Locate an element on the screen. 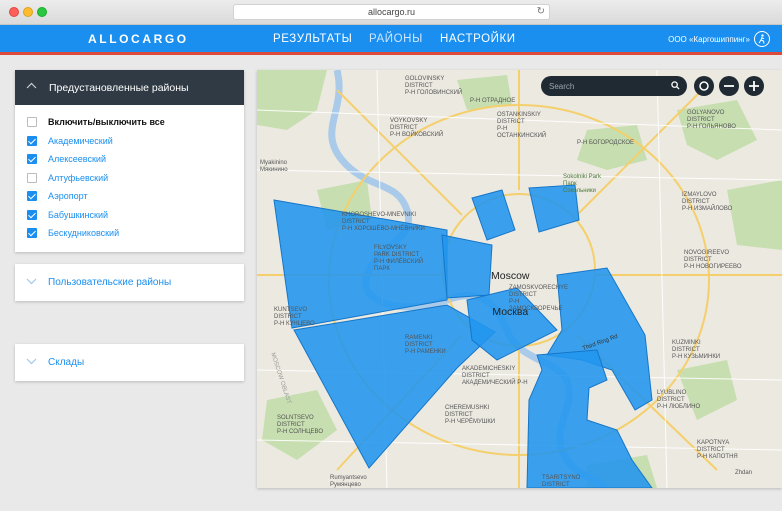  city-label: Moscow Москва is located at coordinates (510, 294).